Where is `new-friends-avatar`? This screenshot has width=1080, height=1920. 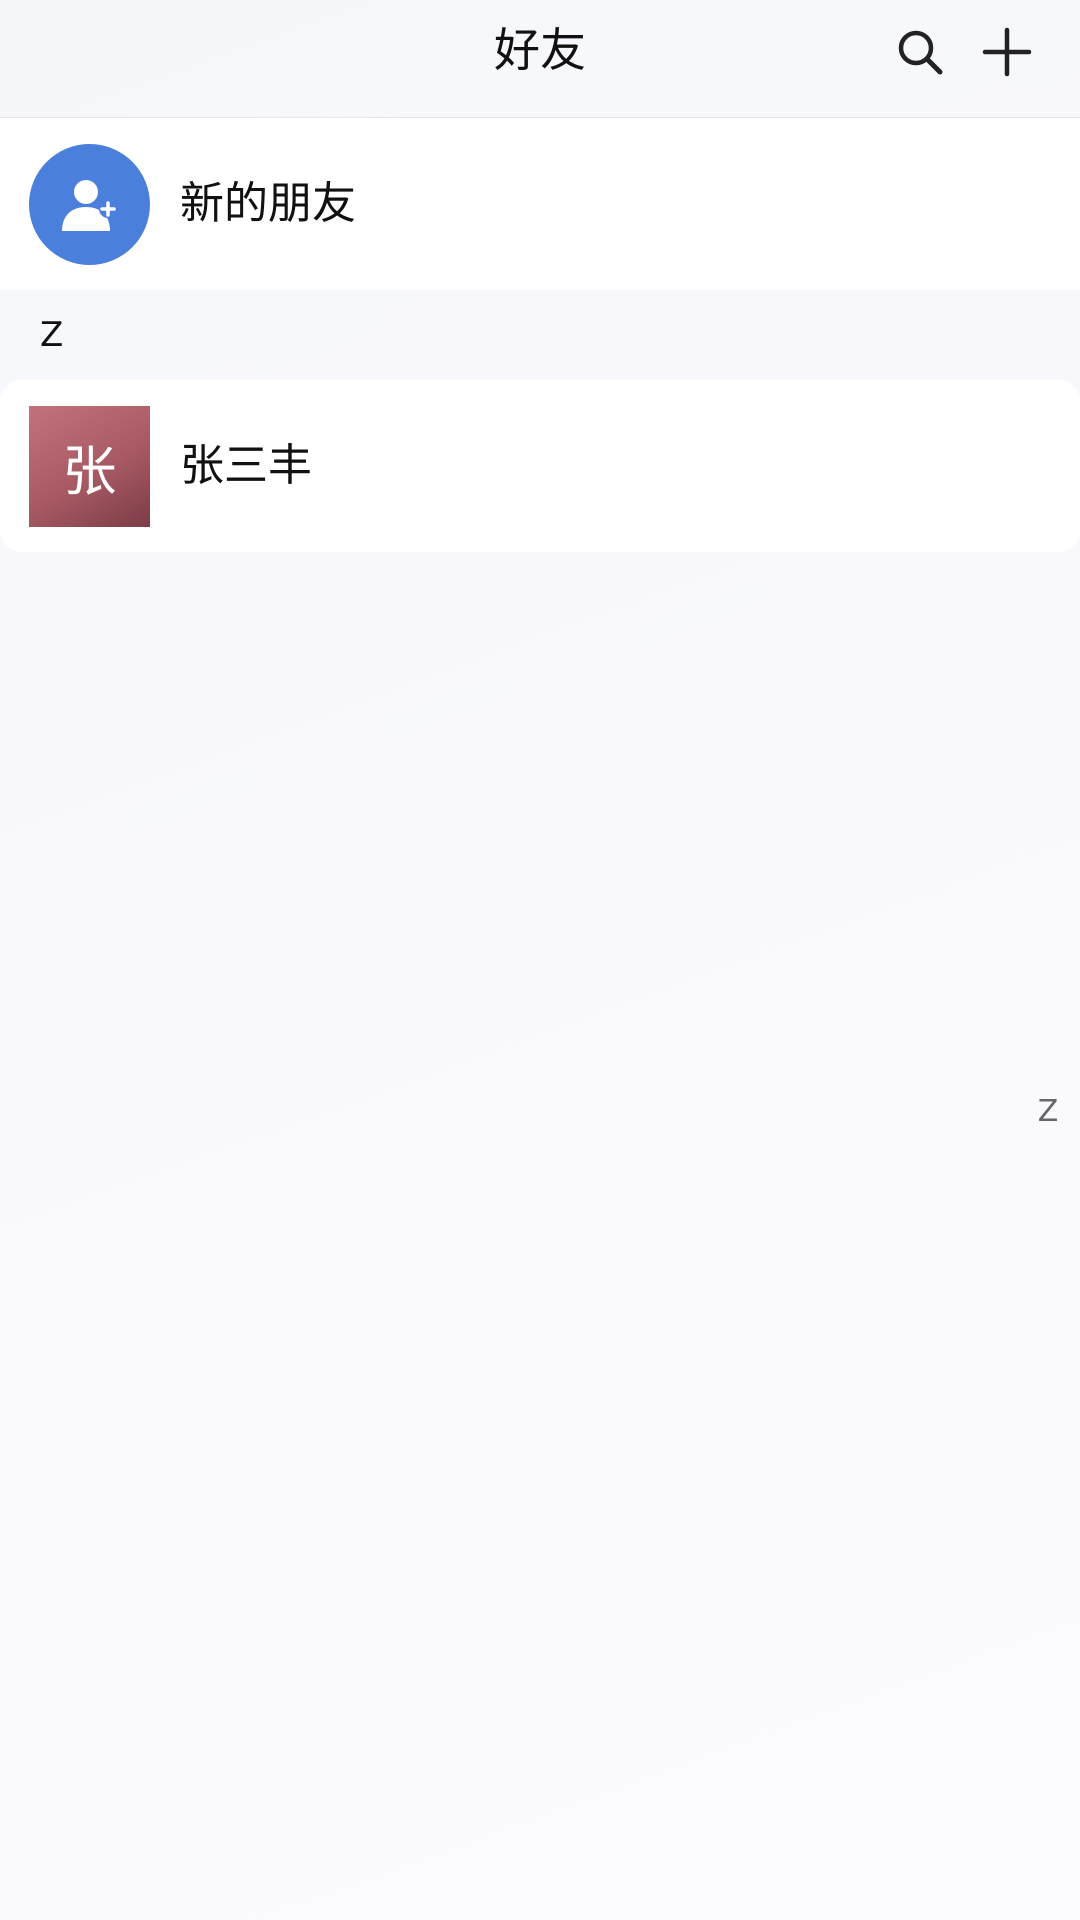
new-friends-avatar is located at coordinates (89, 204).